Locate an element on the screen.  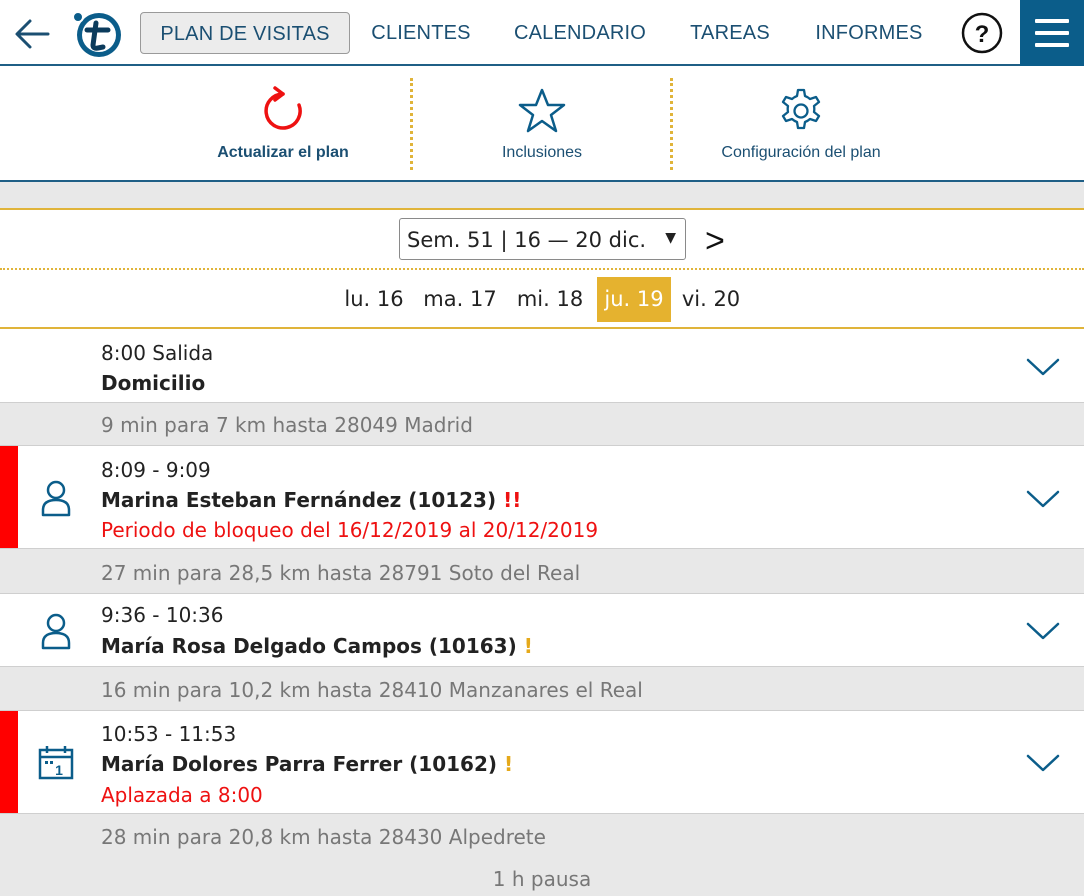
app-logo is located at coordinates (98, 35).